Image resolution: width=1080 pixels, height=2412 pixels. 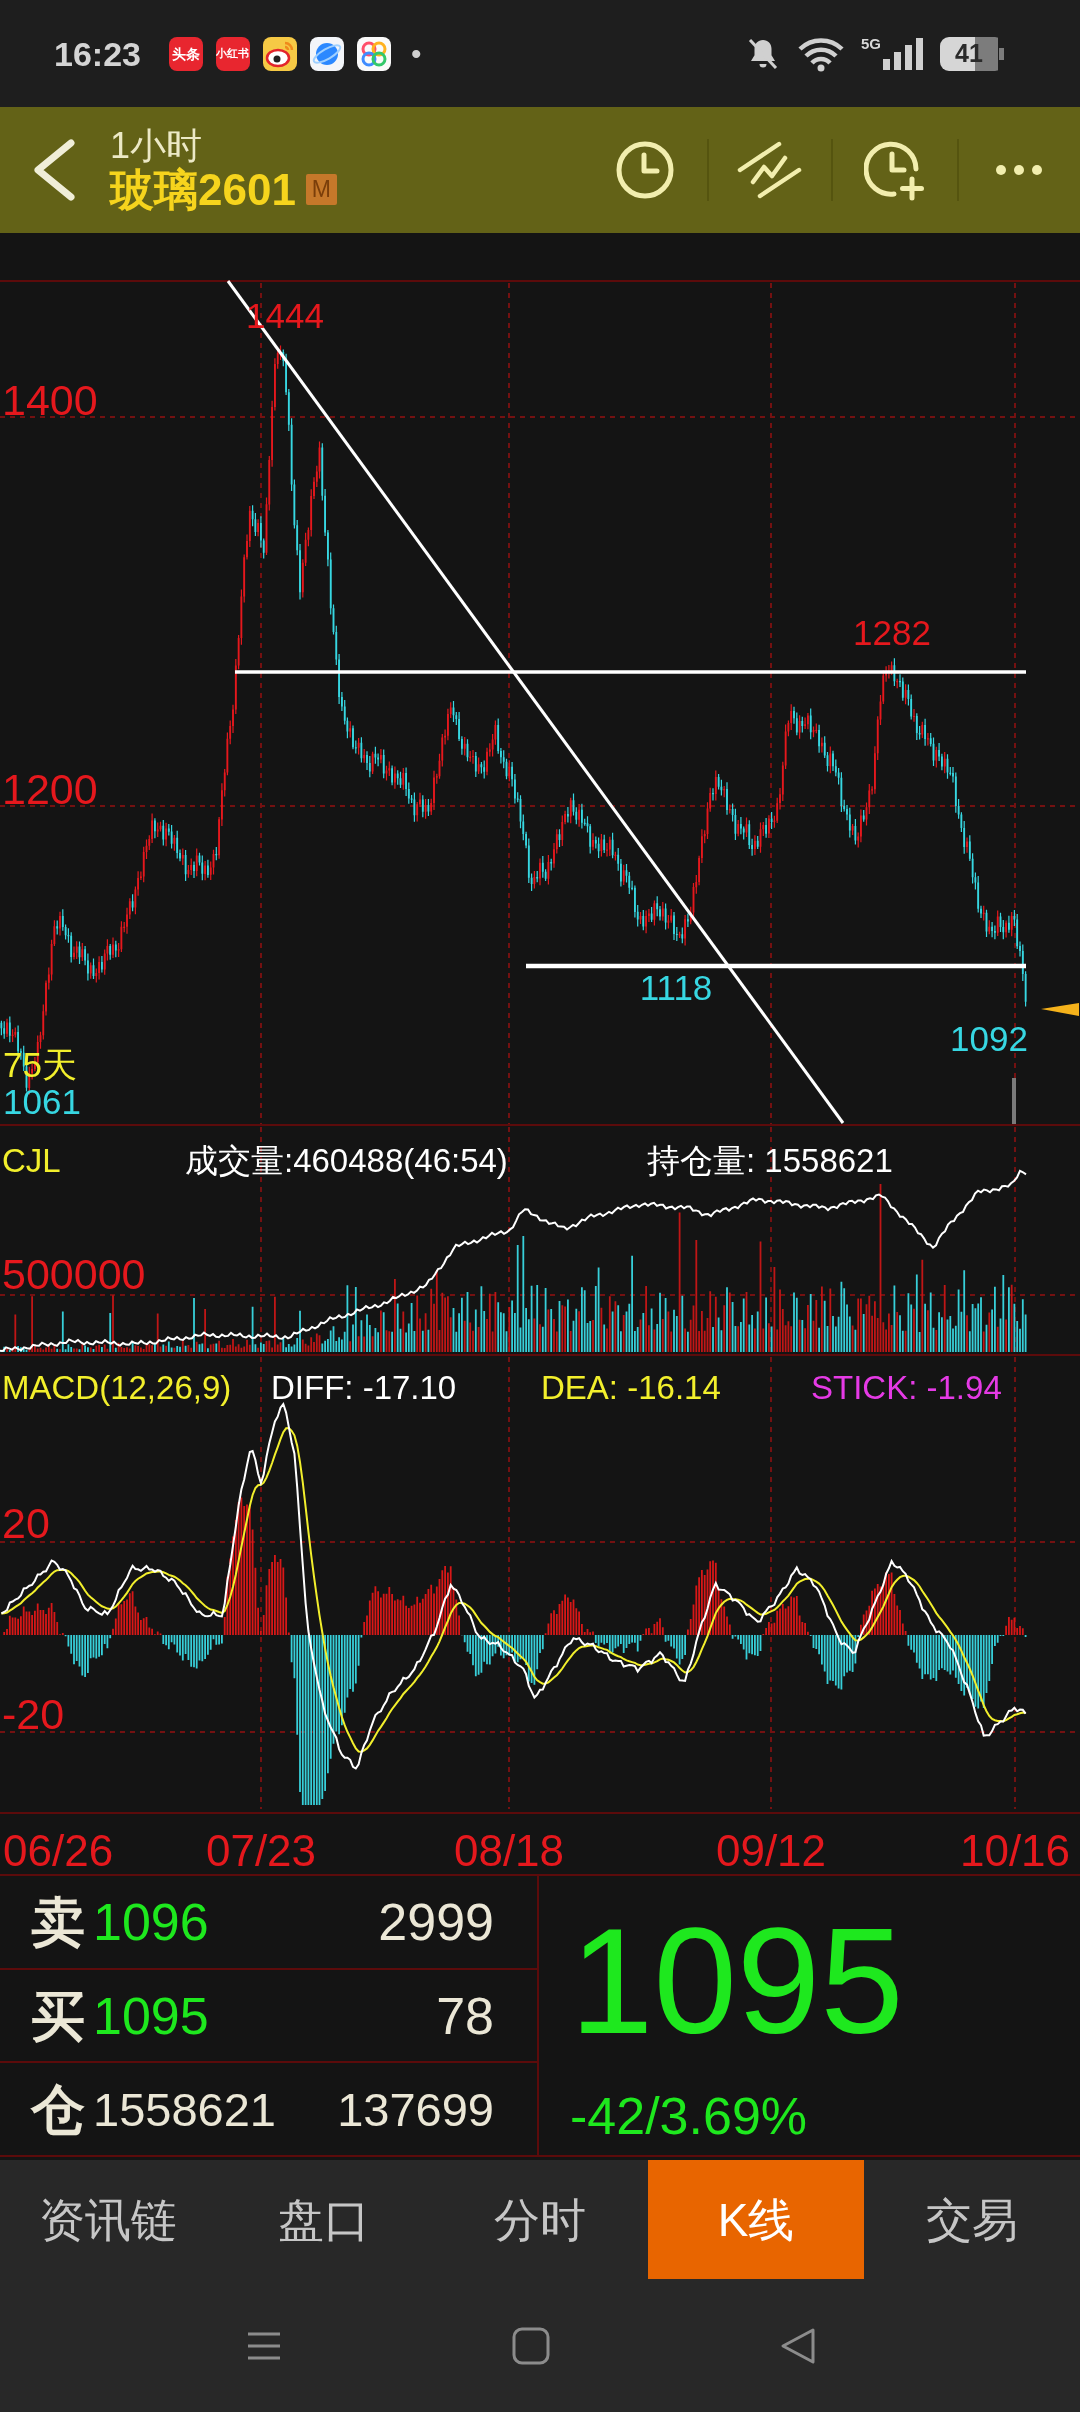 I want to click on macd-axis-label: -20, so click(x=33, y=1714).